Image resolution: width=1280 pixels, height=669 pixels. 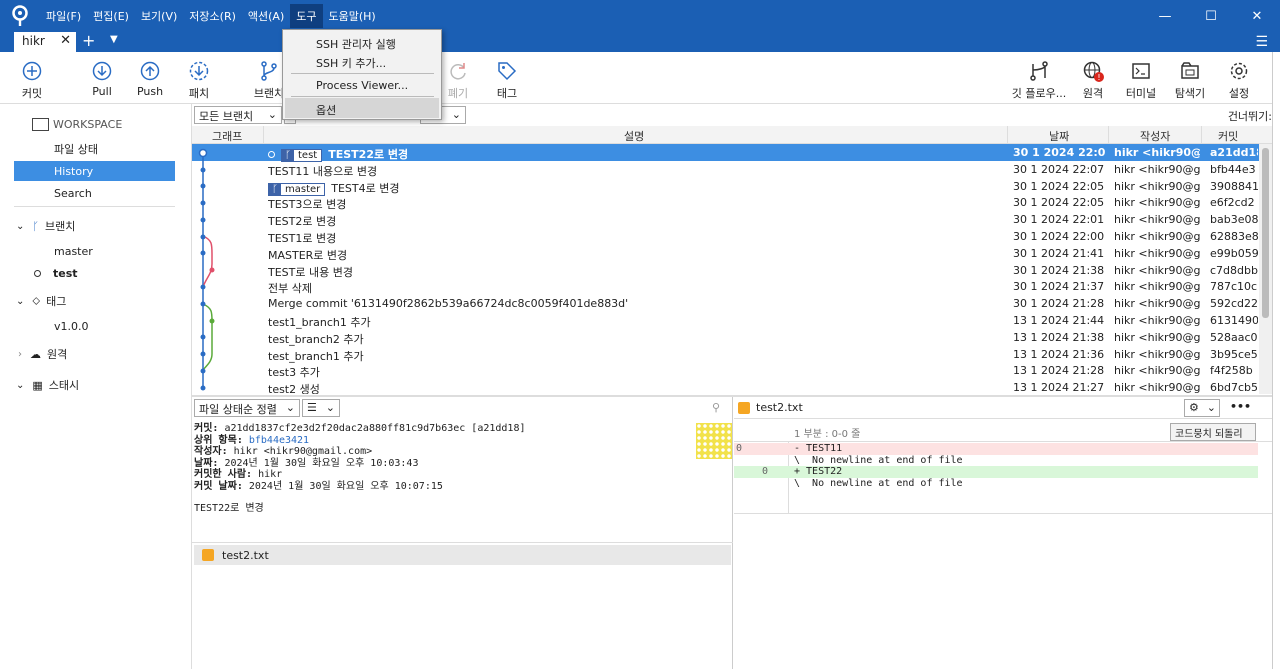 I want to click on diff-line: 0 + TEST22, so click(x=996, y=472).